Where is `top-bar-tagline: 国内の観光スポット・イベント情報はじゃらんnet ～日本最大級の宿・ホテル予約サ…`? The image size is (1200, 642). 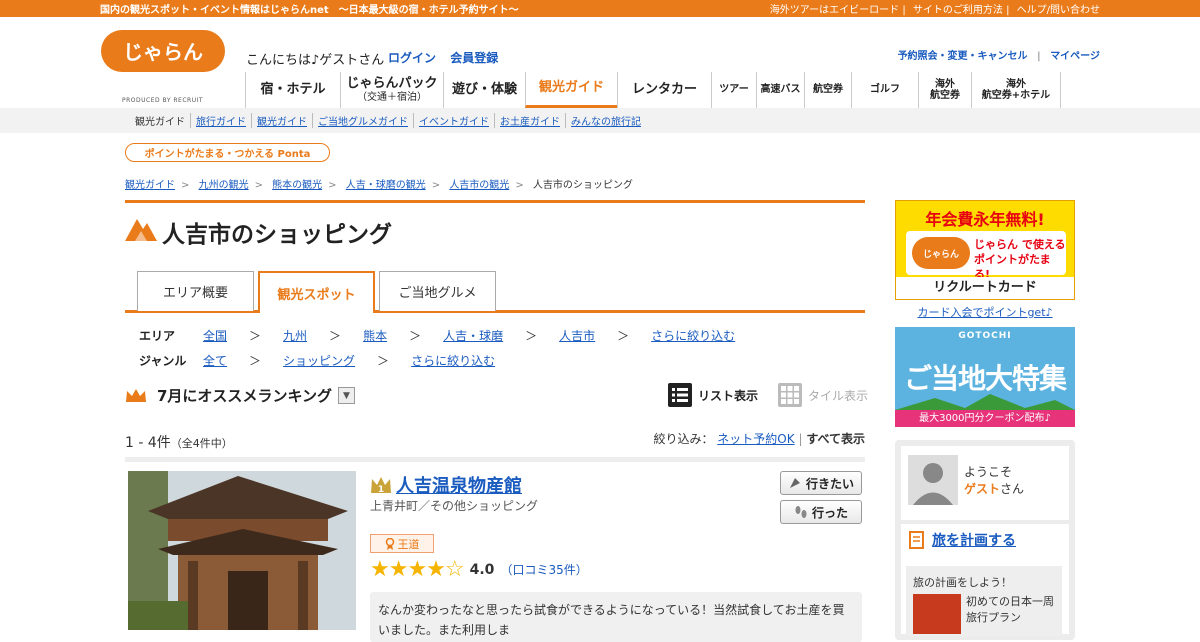
top-bar-tagline: 国内の観光スポット・イベント情報はじゃらんnet ～日本最大級の宿・ホテル予約サ… is located at coordinates (309, 10).